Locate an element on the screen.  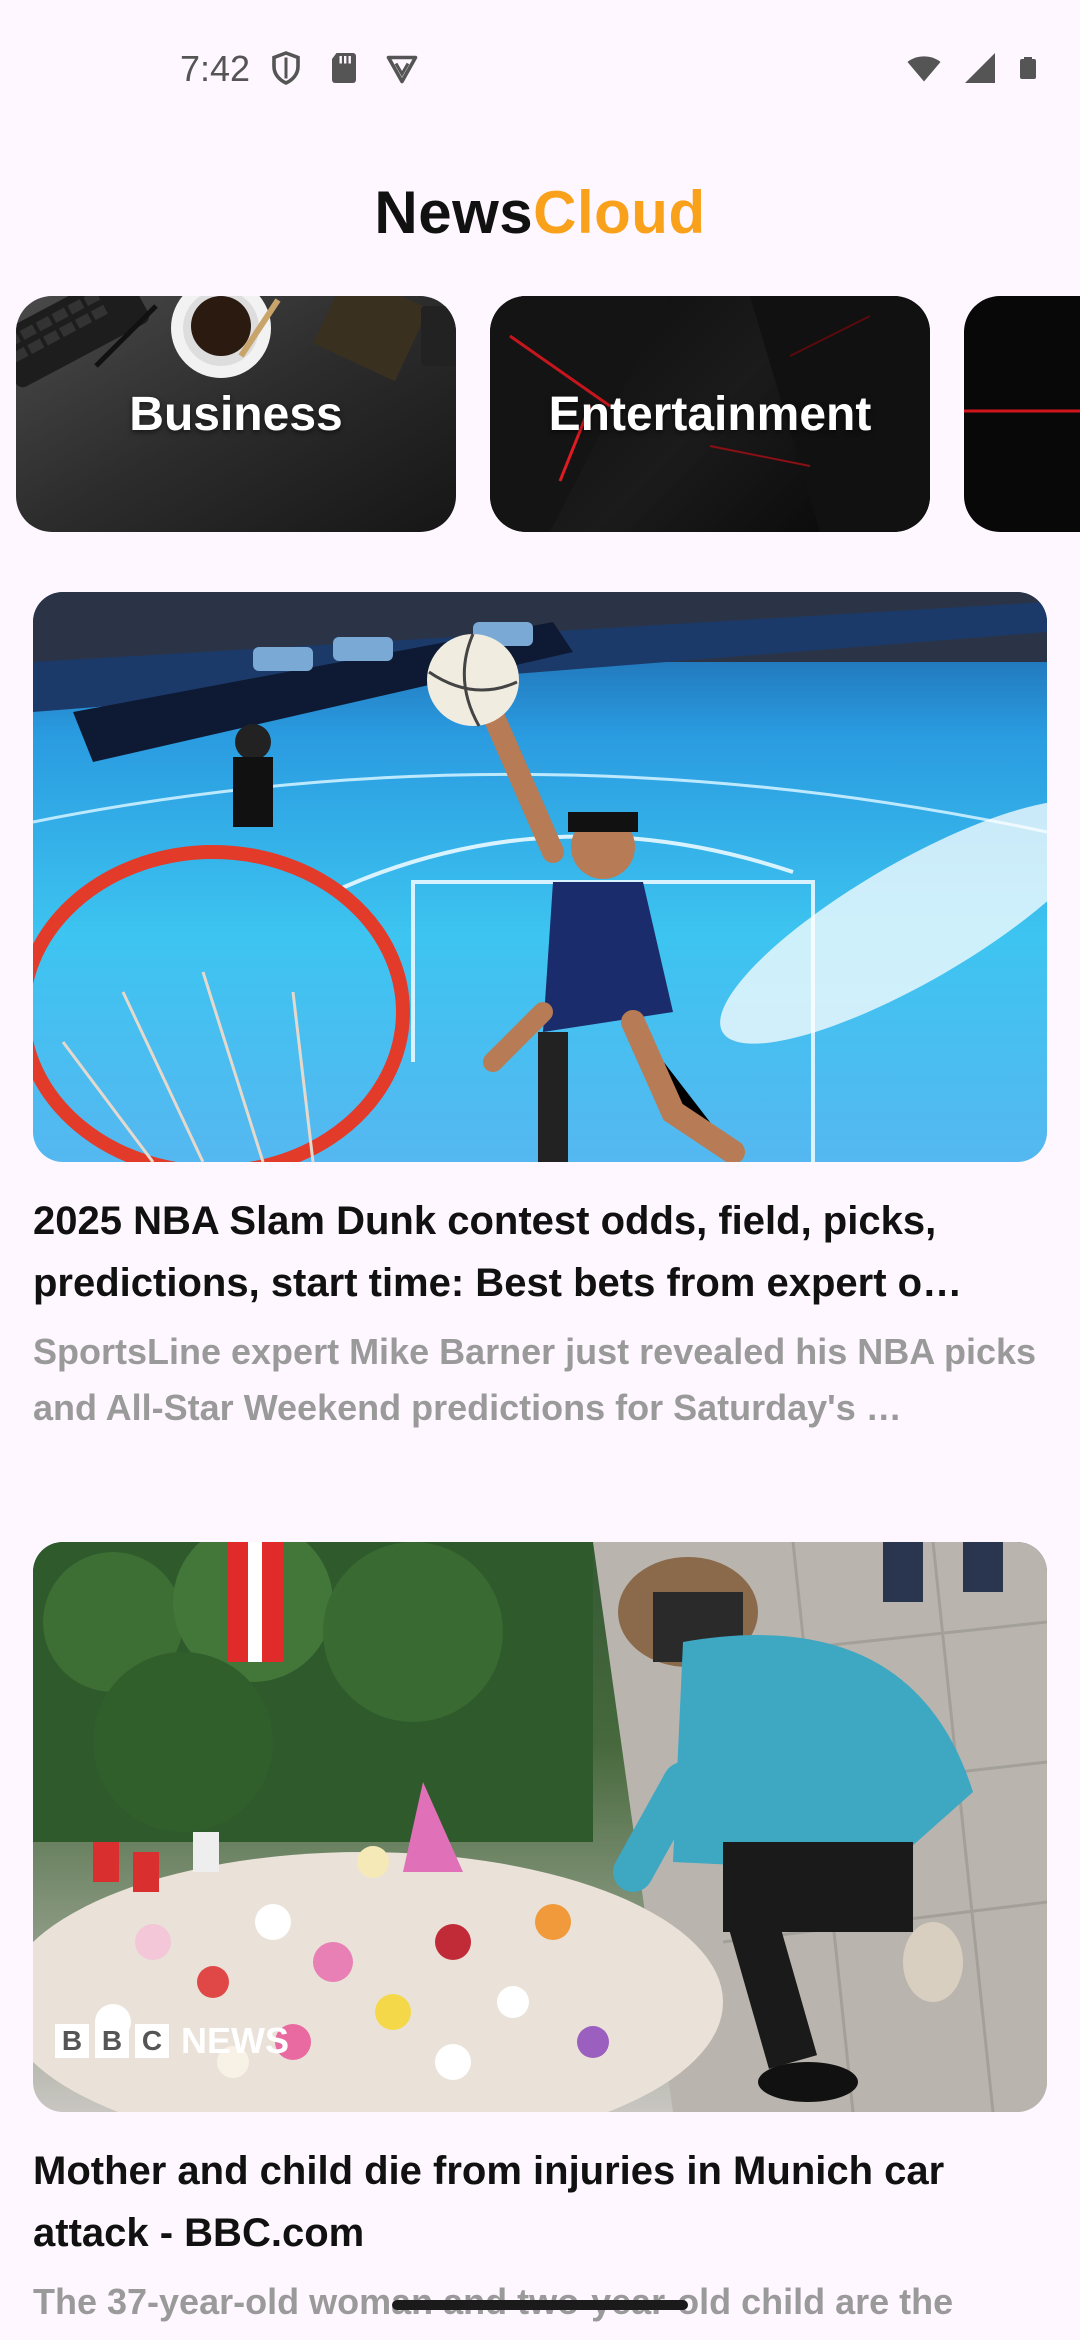
category-label: Business is located at coordinates (236, 414).